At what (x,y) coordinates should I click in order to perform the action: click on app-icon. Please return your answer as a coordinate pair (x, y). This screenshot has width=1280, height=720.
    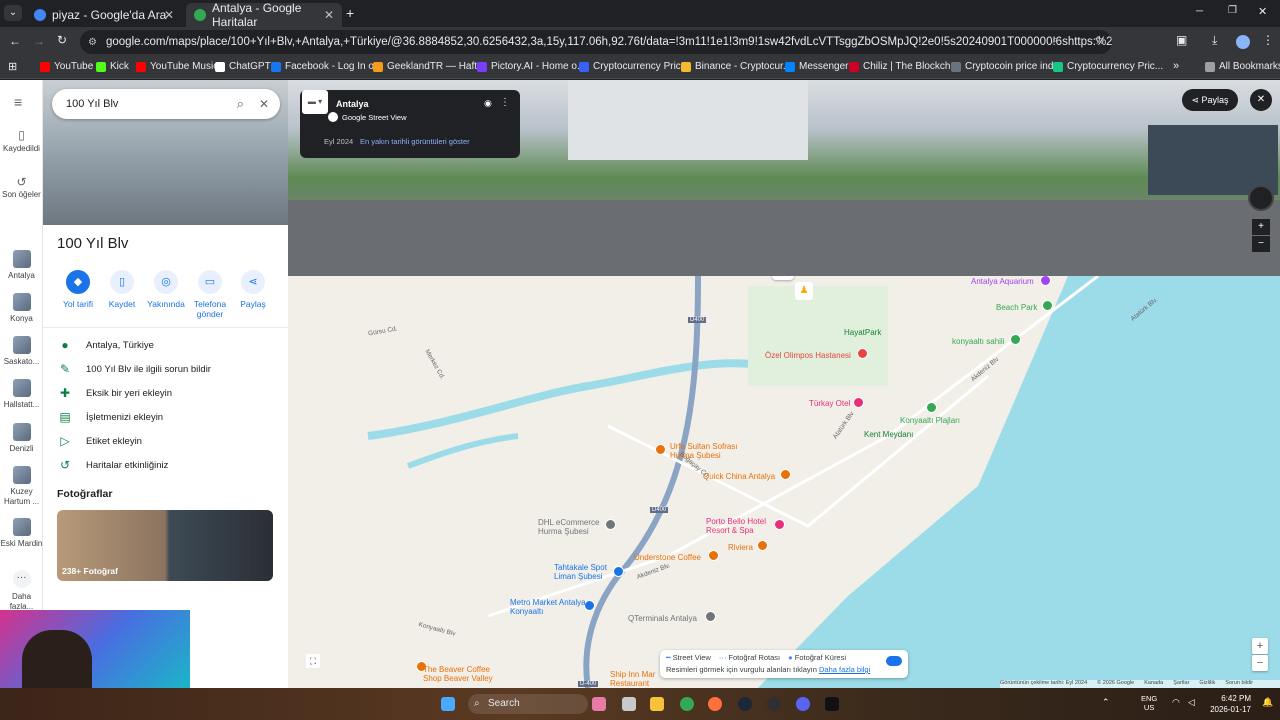
    Looking at the image, I should click on (832, 704).